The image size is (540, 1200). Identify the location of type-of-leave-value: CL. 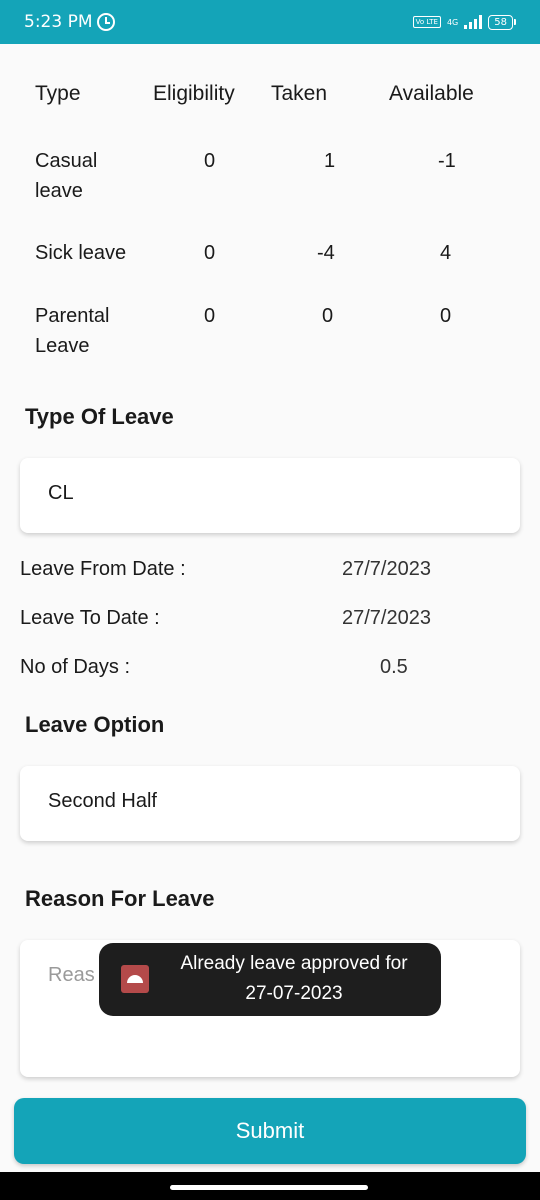
(61, 493).